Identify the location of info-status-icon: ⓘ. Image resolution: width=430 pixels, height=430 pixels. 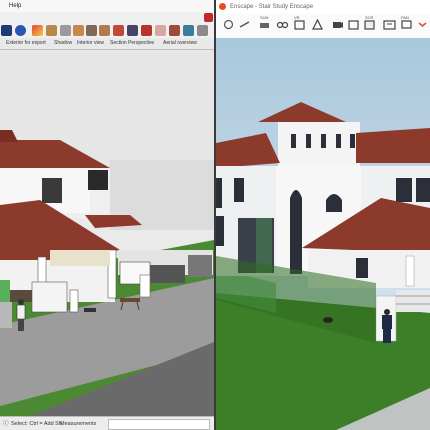
(6, 423).